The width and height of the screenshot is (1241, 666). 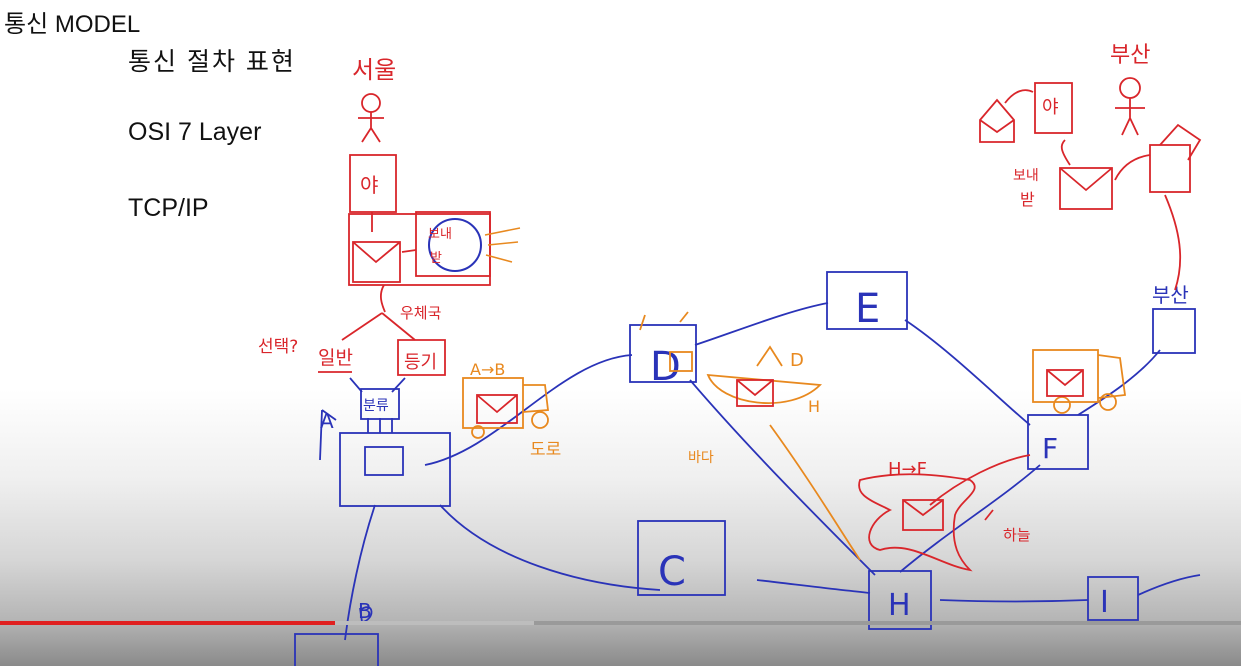 I want to click on mailbox-to-envelope, so click(x=1132, y=167).